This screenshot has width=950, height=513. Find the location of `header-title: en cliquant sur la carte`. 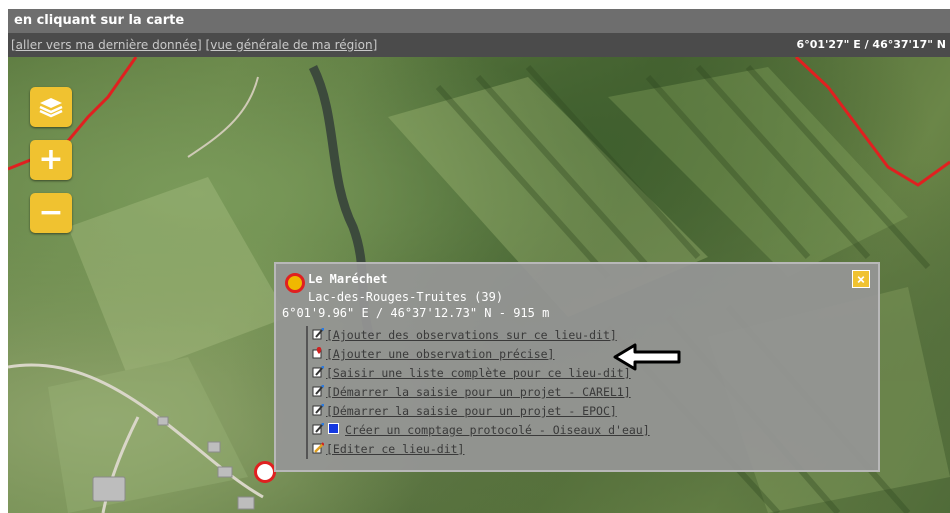

header-title: en cliquant sur la carte is located at coordinates (99, 20).